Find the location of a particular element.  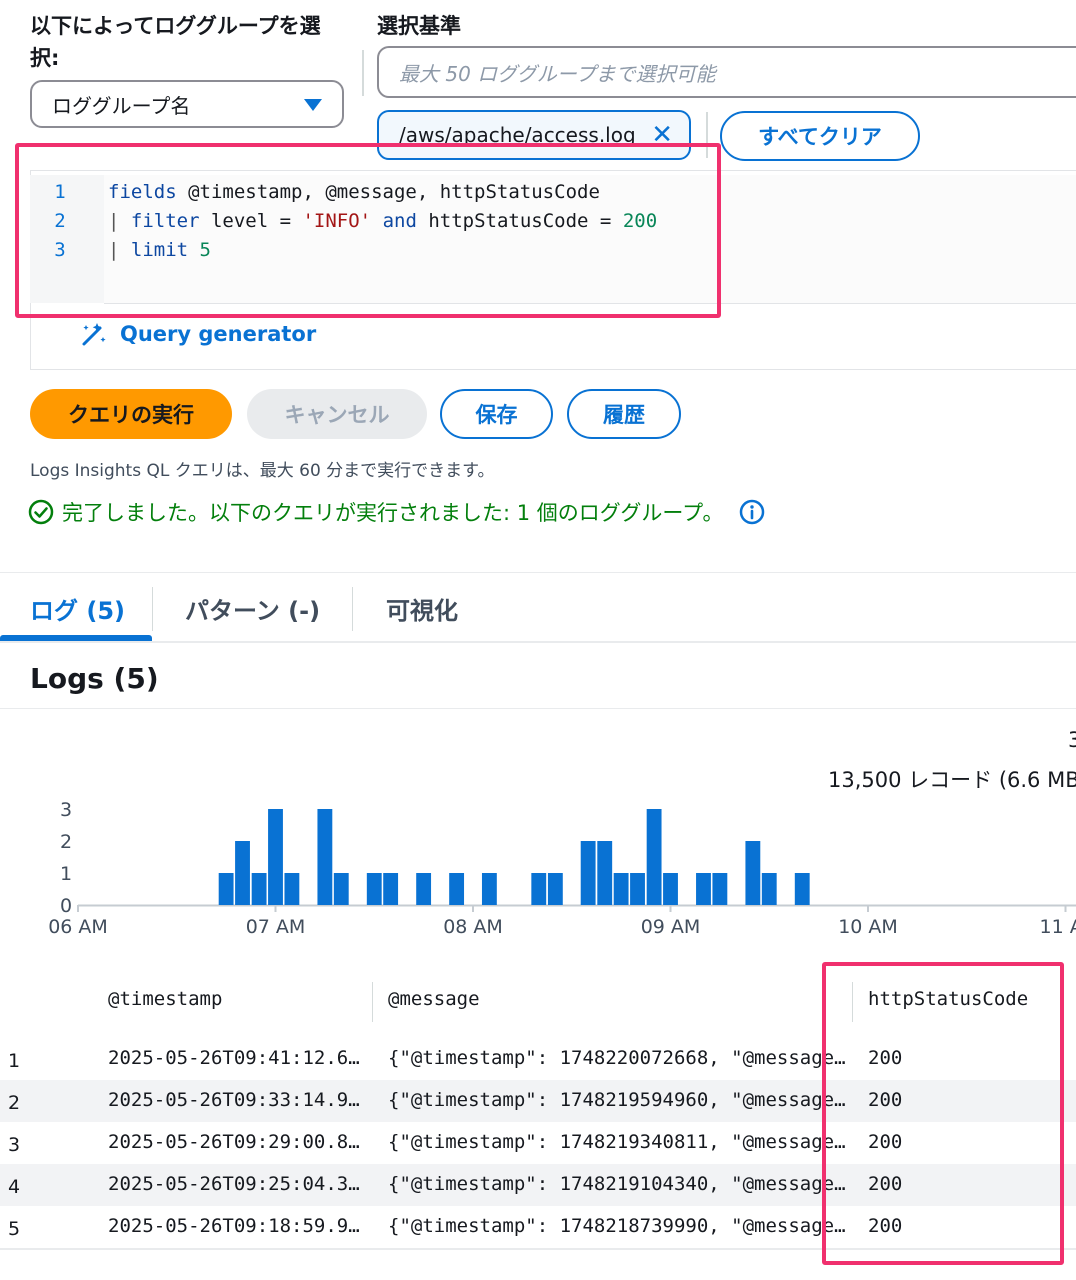

log-group-selector-label: 以下によってロググループを選択: is located at coordinates (175, 42).